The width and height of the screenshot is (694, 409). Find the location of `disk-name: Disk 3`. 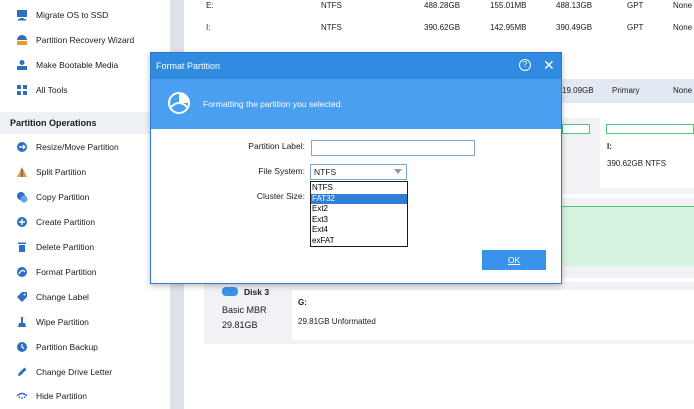

disk-name: Disk 3 is located at coordinates (257, 292).